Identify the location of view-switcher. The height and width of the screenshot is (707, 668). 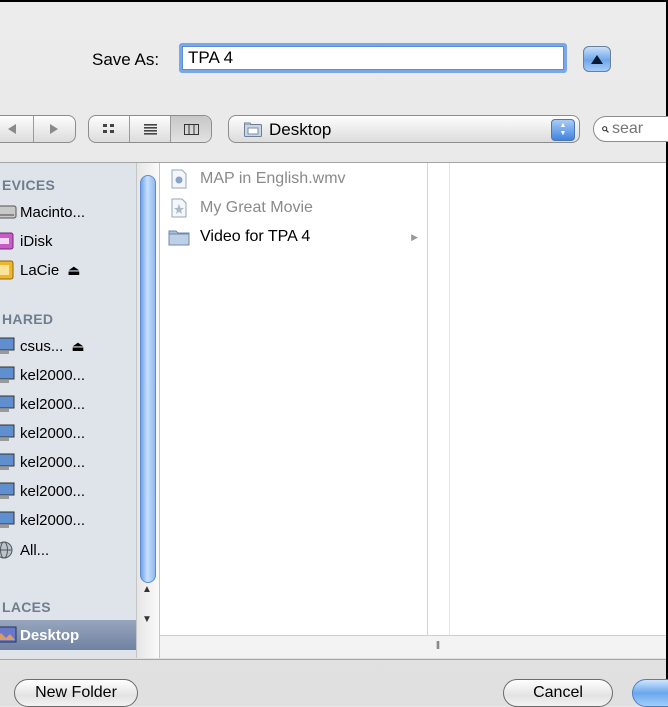
(150, 129).